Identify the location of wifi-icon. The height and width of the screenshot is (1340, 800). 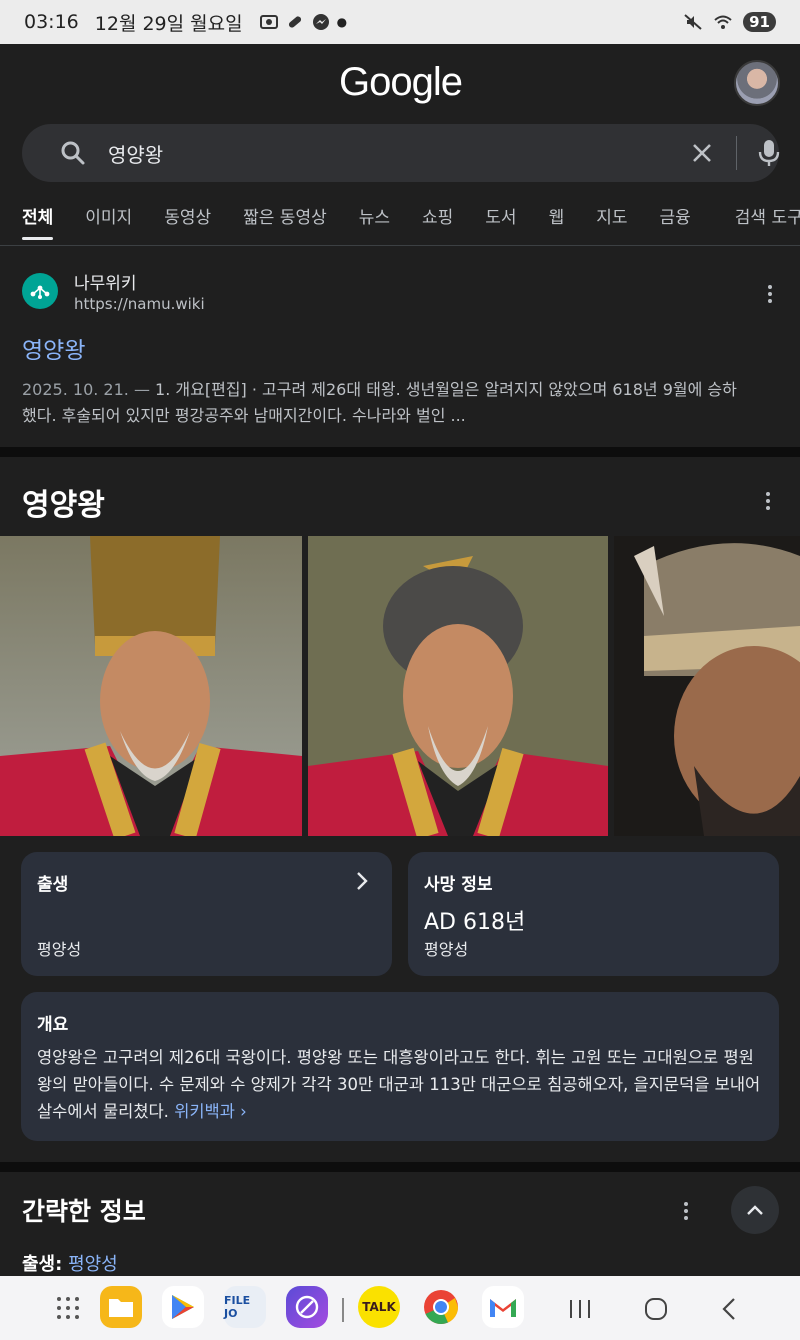
(723, 22).